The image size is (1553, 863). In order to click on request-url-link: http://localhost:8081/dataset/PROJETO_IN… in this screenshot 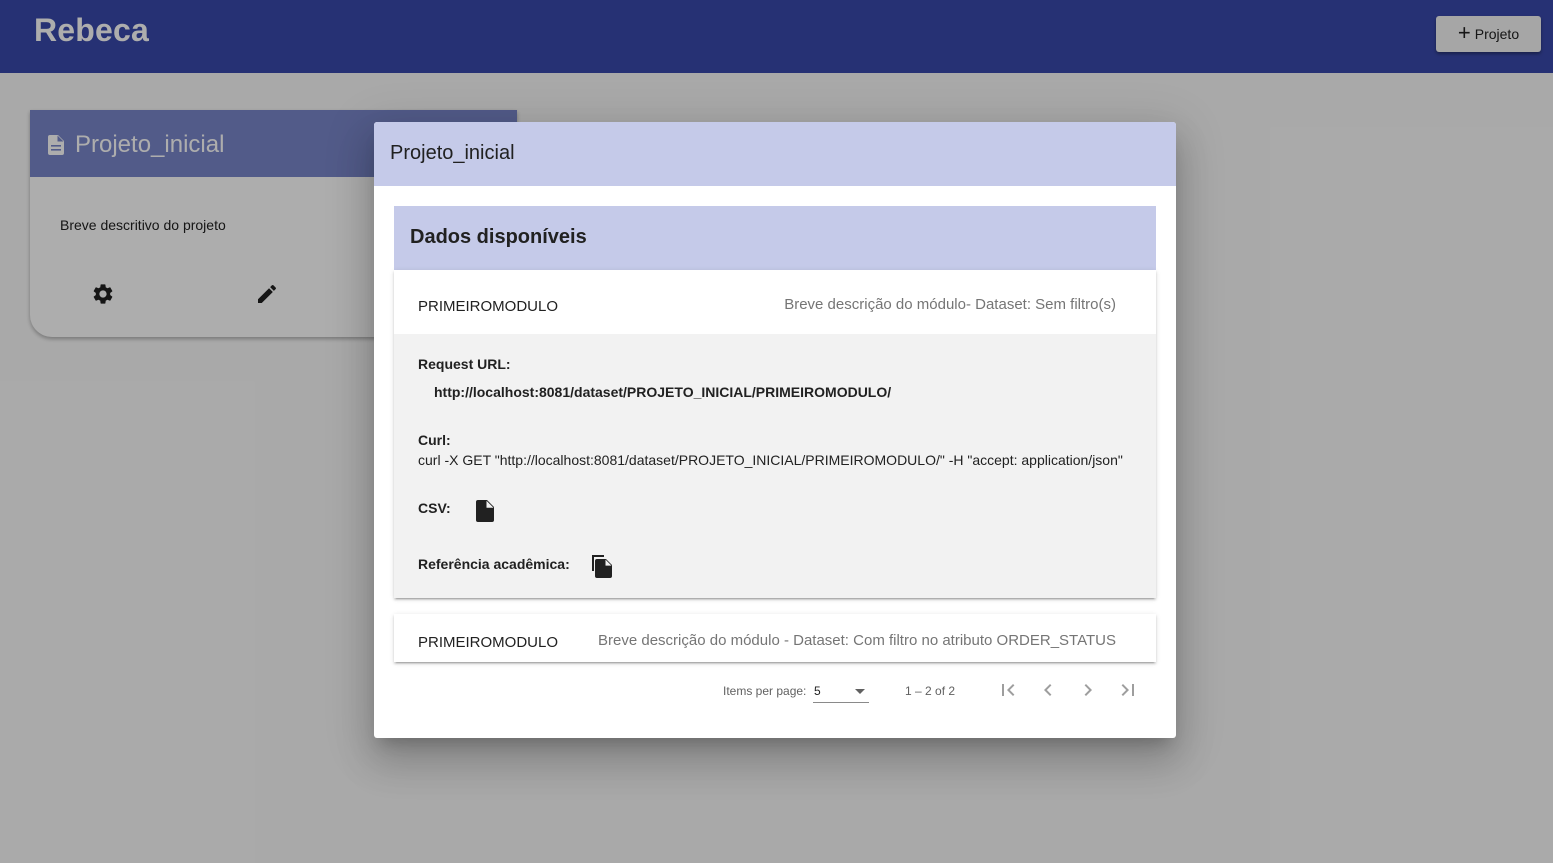, I will do `click(662, 392)`.